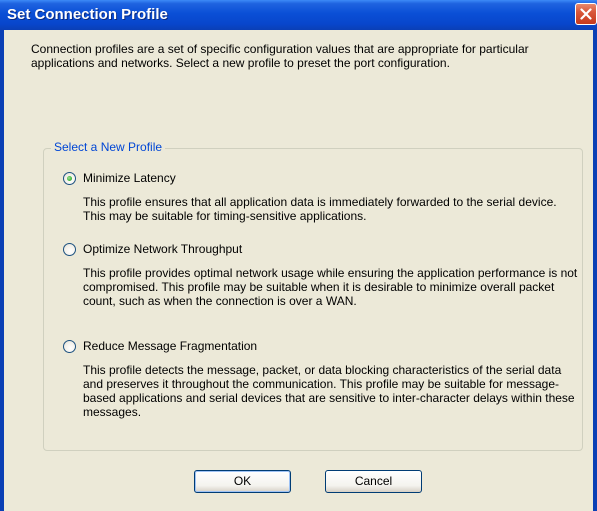 This screenshot has width=597, height=511. What do you see at coordinates (108, 147) in the screenshot?
I see `groupbox-legend: Select a New Profile` at bounding box center [108, 147].